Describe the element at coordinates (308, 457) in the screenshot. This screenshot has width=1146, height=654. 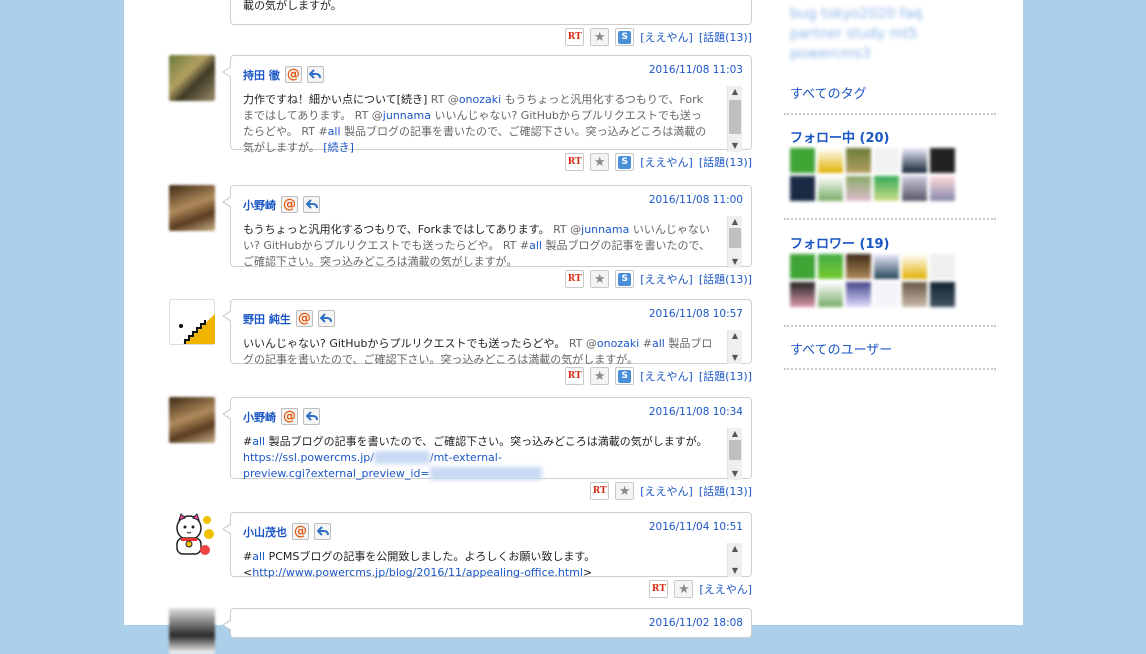
I see `text-link: https://ssl.powercms.jp/` at that location.